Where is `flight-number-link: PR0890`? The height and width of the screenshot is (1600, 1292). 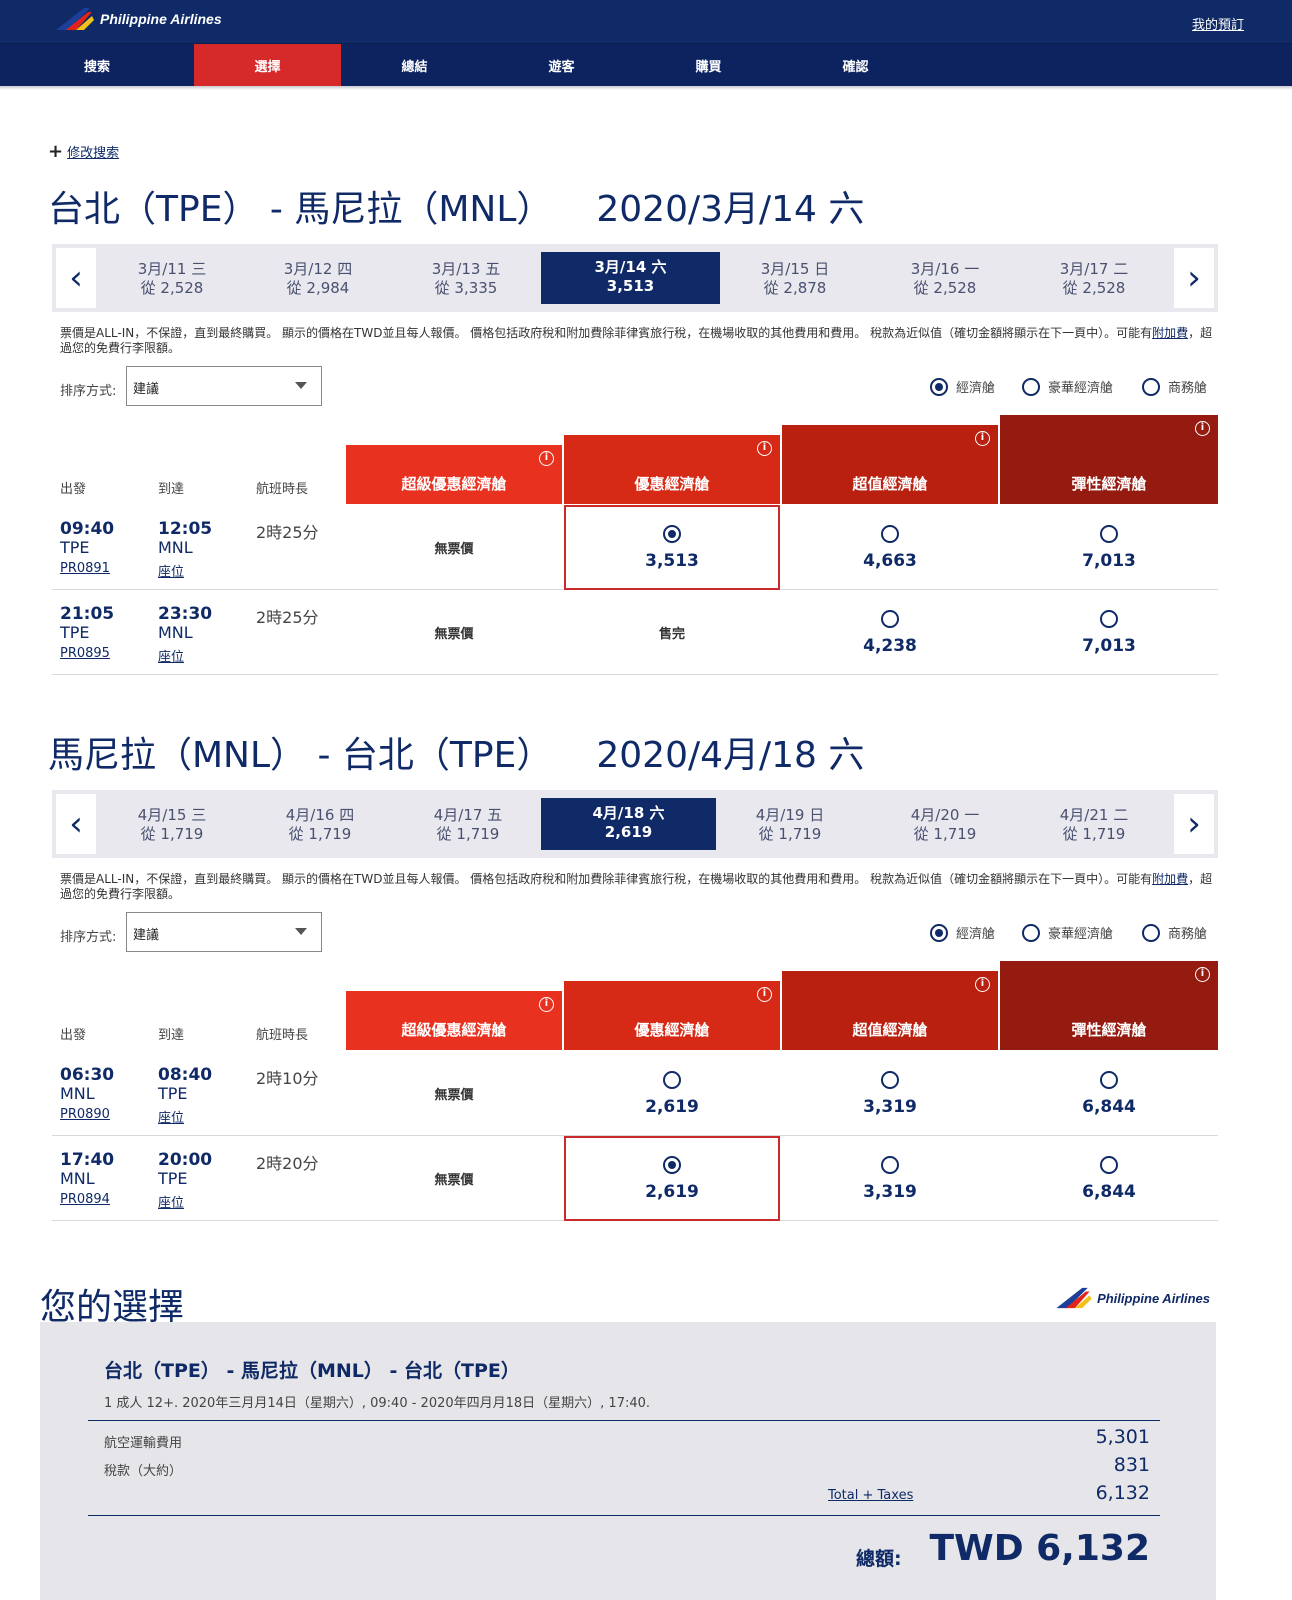 flight-number-link: PR0890 is located at coordinates (85, 1114).